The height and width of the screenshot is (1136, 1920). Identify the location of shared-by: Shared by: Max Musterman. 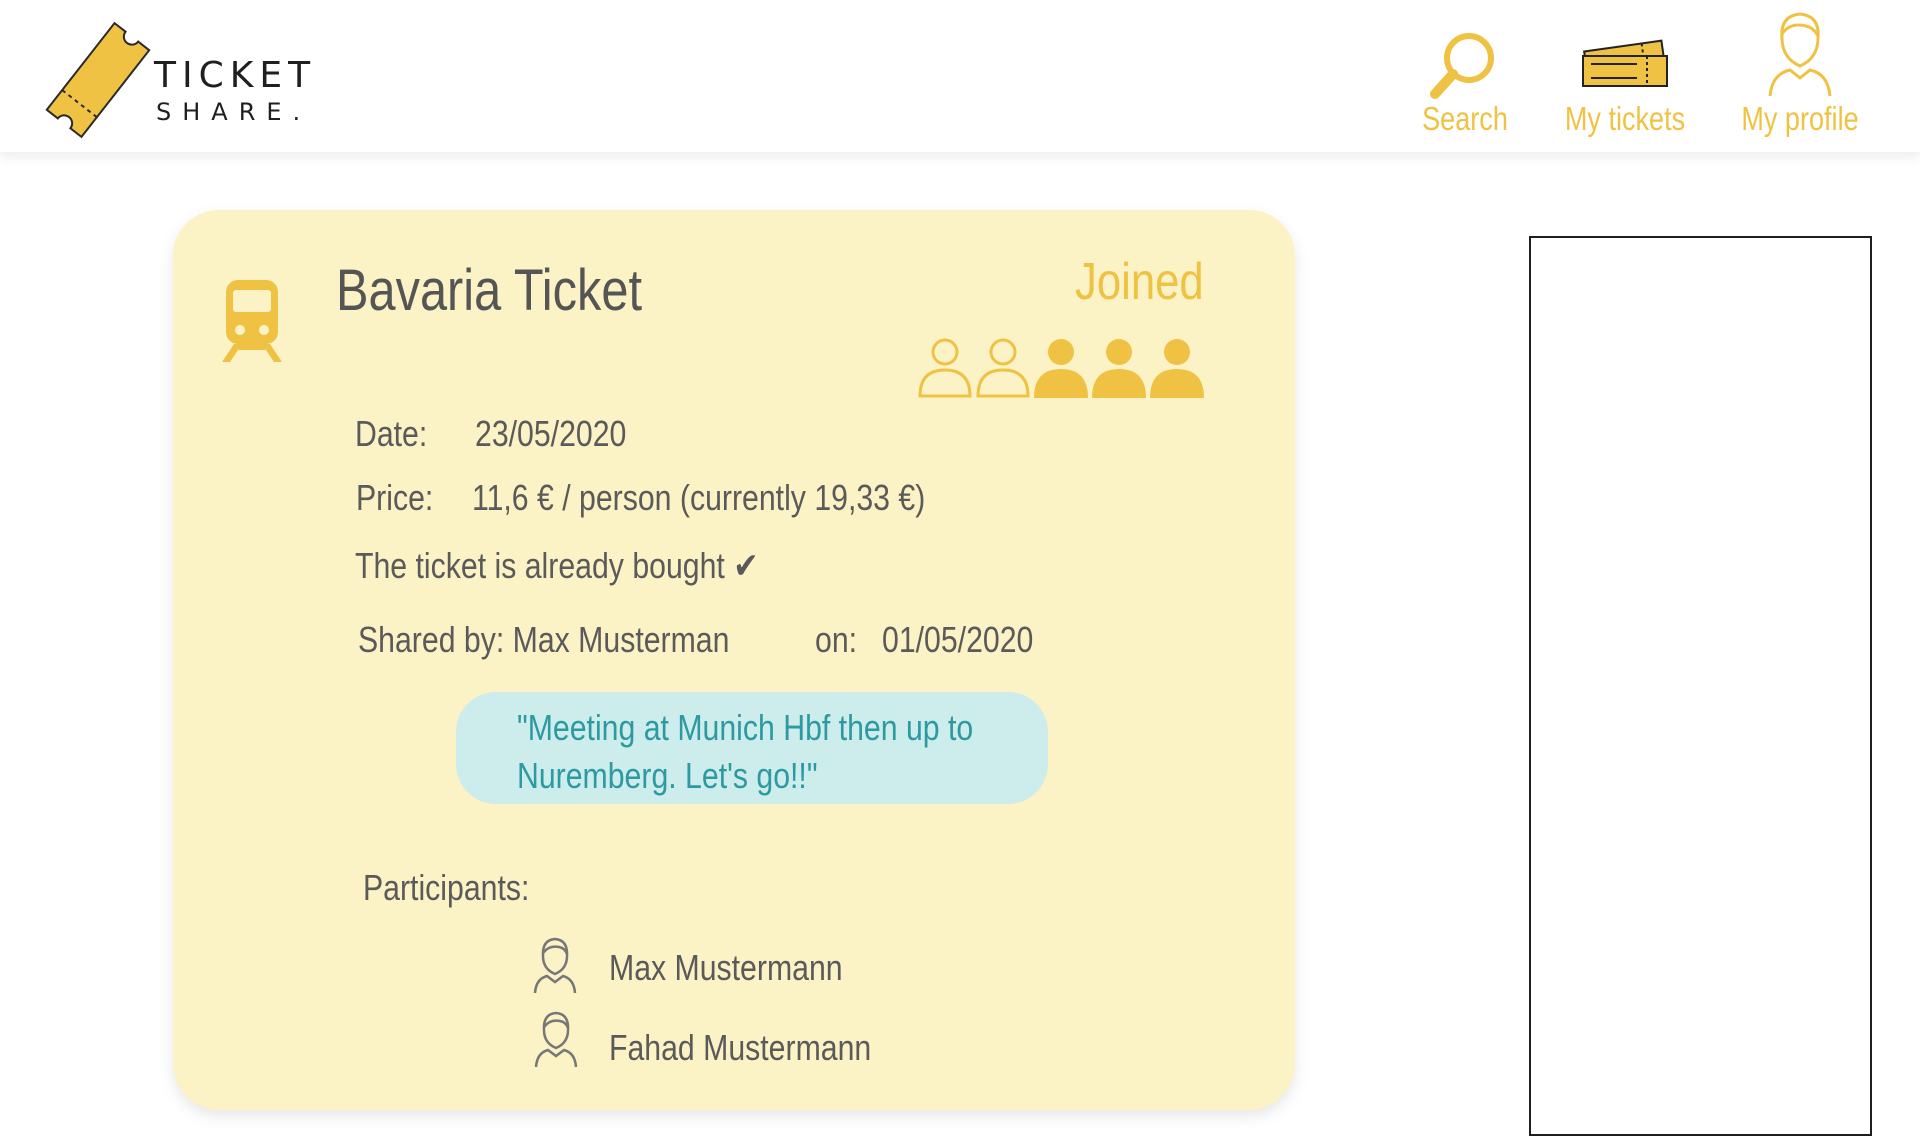
(544, 639).